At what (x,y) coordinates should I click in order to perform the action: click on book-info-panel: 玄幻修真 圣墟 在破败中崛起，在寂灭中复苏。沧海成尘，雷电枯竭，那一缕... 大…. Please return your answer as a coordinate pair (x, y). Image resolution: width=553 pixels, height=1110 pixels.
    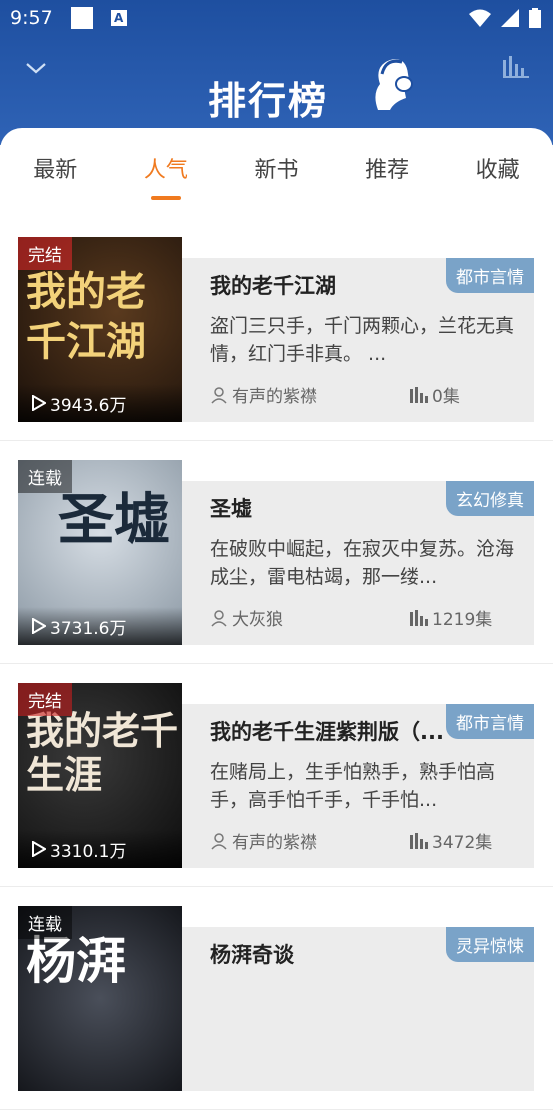
    Looking at the image, I should click on (358, 563).